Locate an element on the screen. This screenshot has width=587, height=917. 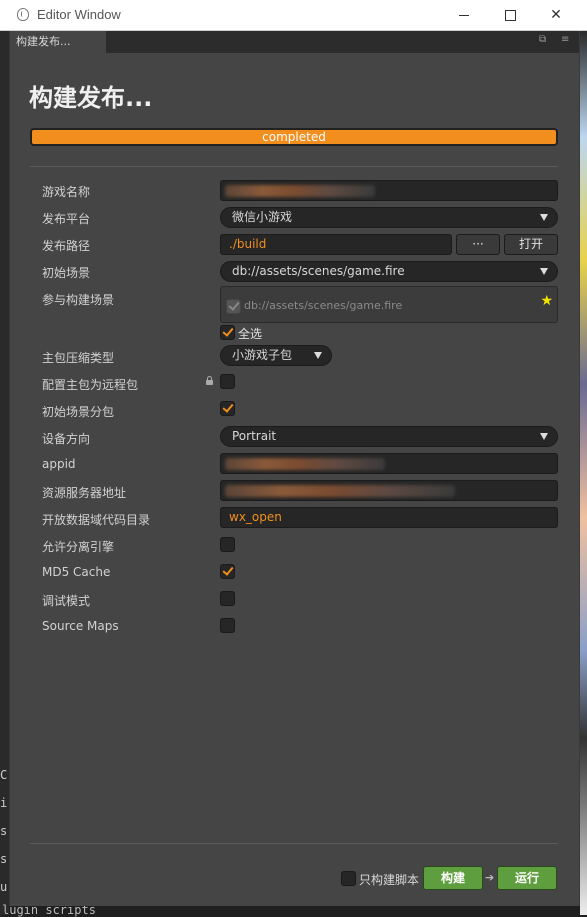
main-compression-label: 主包压缩类型 is located at coordinates (78, 358).